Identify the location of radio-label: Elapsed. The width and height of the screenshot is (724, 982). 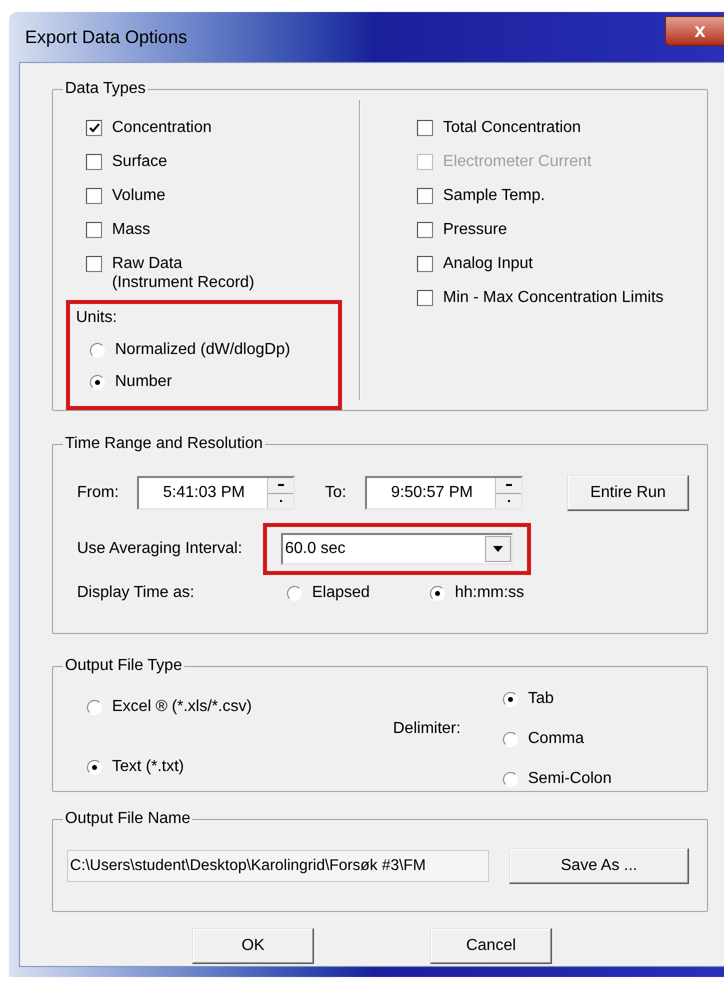
(341, 593).